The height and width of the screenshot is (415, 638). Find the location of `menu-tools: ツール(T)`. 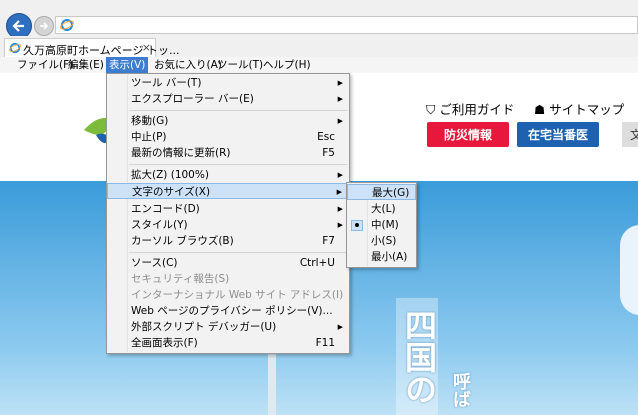

menu-tools: ツール(T) is located at coordinates (240, 65).